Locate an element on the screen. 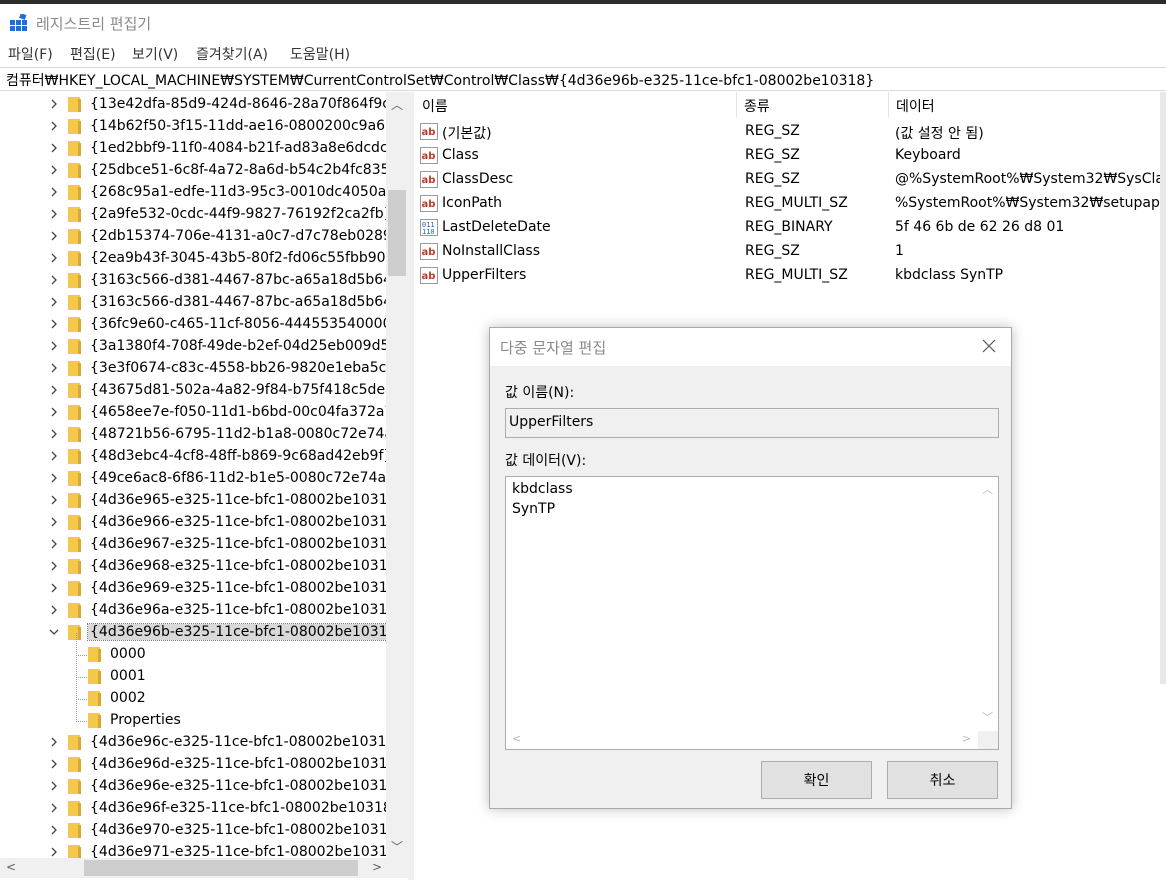  menu-favorites: 즐겨찾기(A) is located at coordinates (232, 54).